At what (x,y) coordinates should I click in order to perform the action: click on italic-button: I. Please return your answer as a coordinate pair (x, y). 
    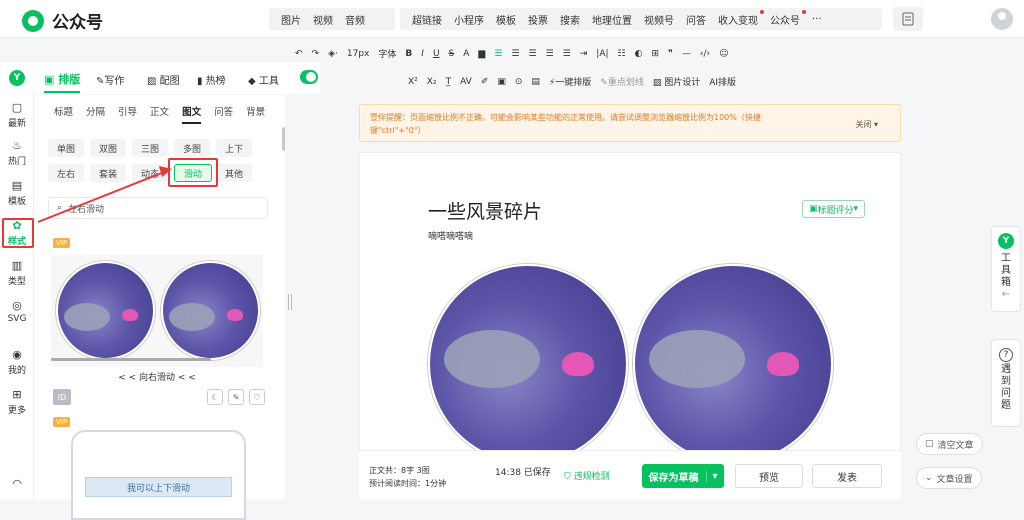
    Looking at the image, I should click on (422, 54).